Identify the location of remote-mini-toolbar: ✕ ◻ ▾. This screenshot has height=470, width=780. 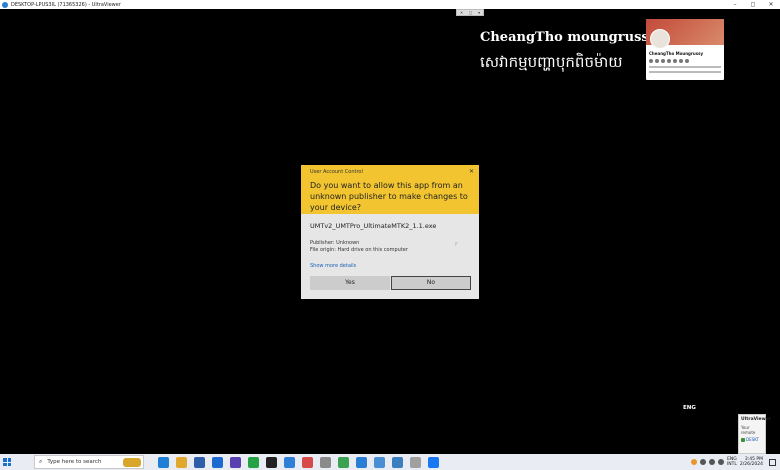
(470, 12).